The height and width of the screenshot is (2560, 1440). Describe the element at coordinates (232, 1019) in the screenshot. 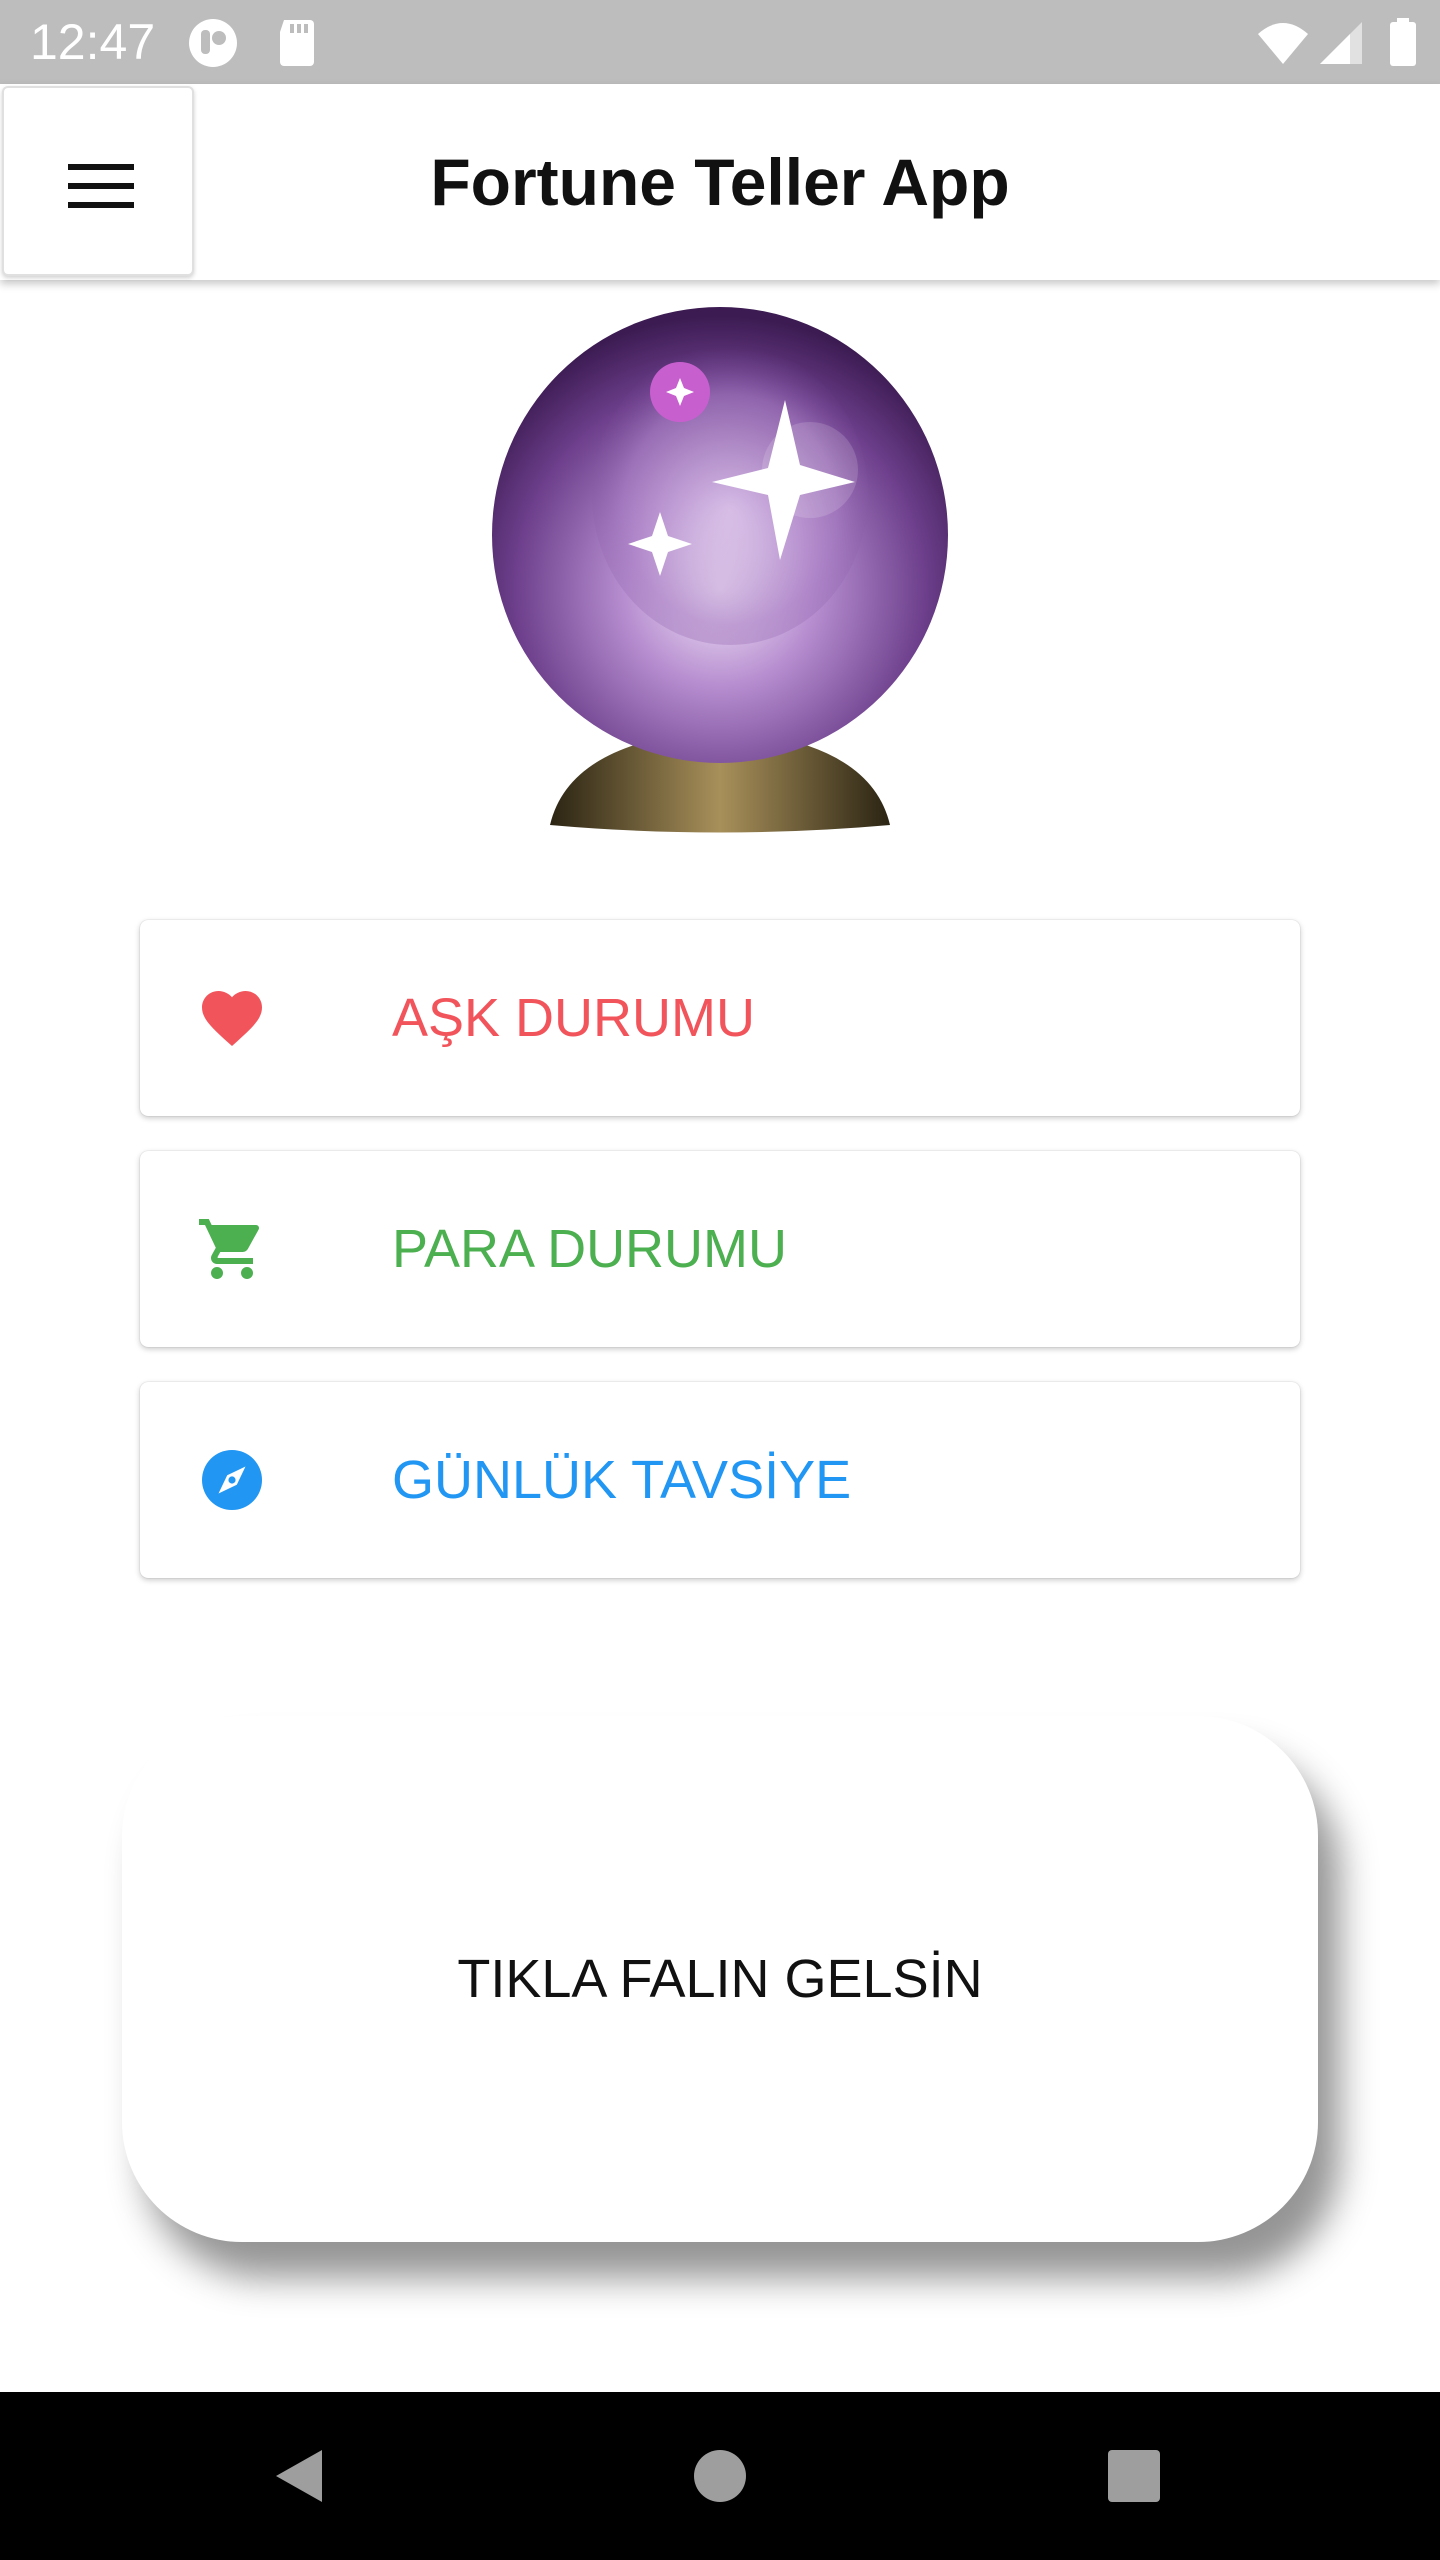

I see `heart-icon` at that location.